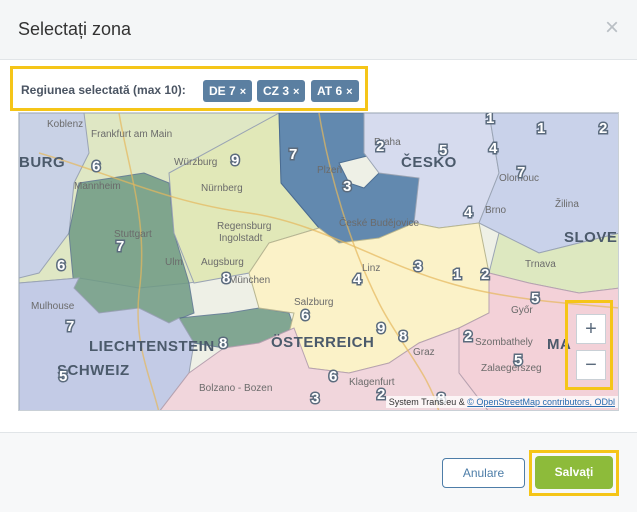 Image resolution: width=637 pixels, height=512 pixels. I want to click on place-label: München, so click(249, 280).